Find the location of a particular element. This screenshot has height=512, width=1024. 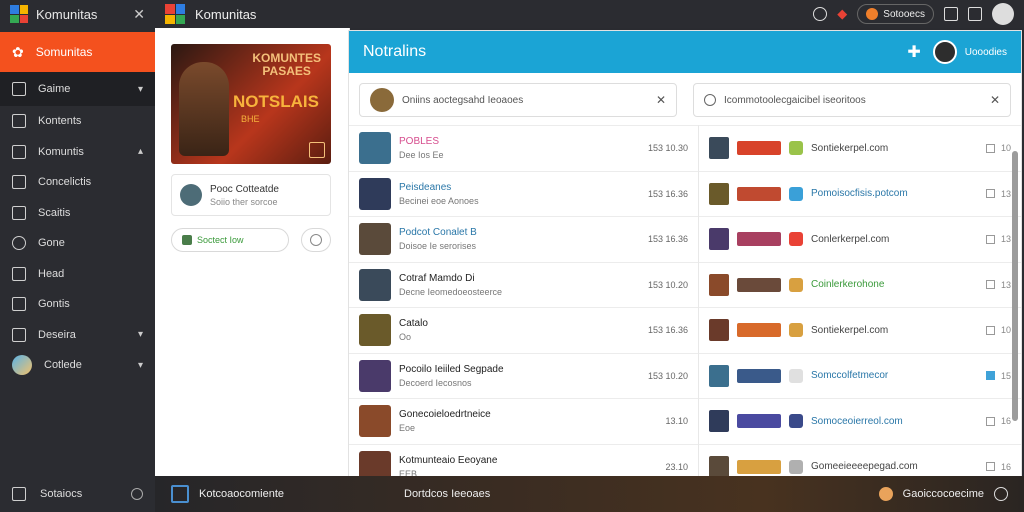

sidebar-item: Deseira ▾ is located at coordinates (77, 335).